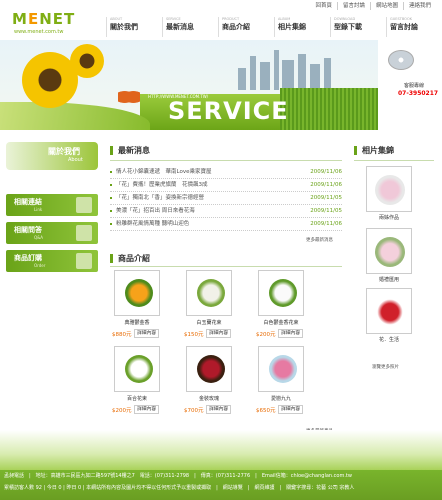 Image resolution: width=442 pixels, height=500 pixels. I want to click on sidebar-button-sub: Q&A, so click(39, 237).